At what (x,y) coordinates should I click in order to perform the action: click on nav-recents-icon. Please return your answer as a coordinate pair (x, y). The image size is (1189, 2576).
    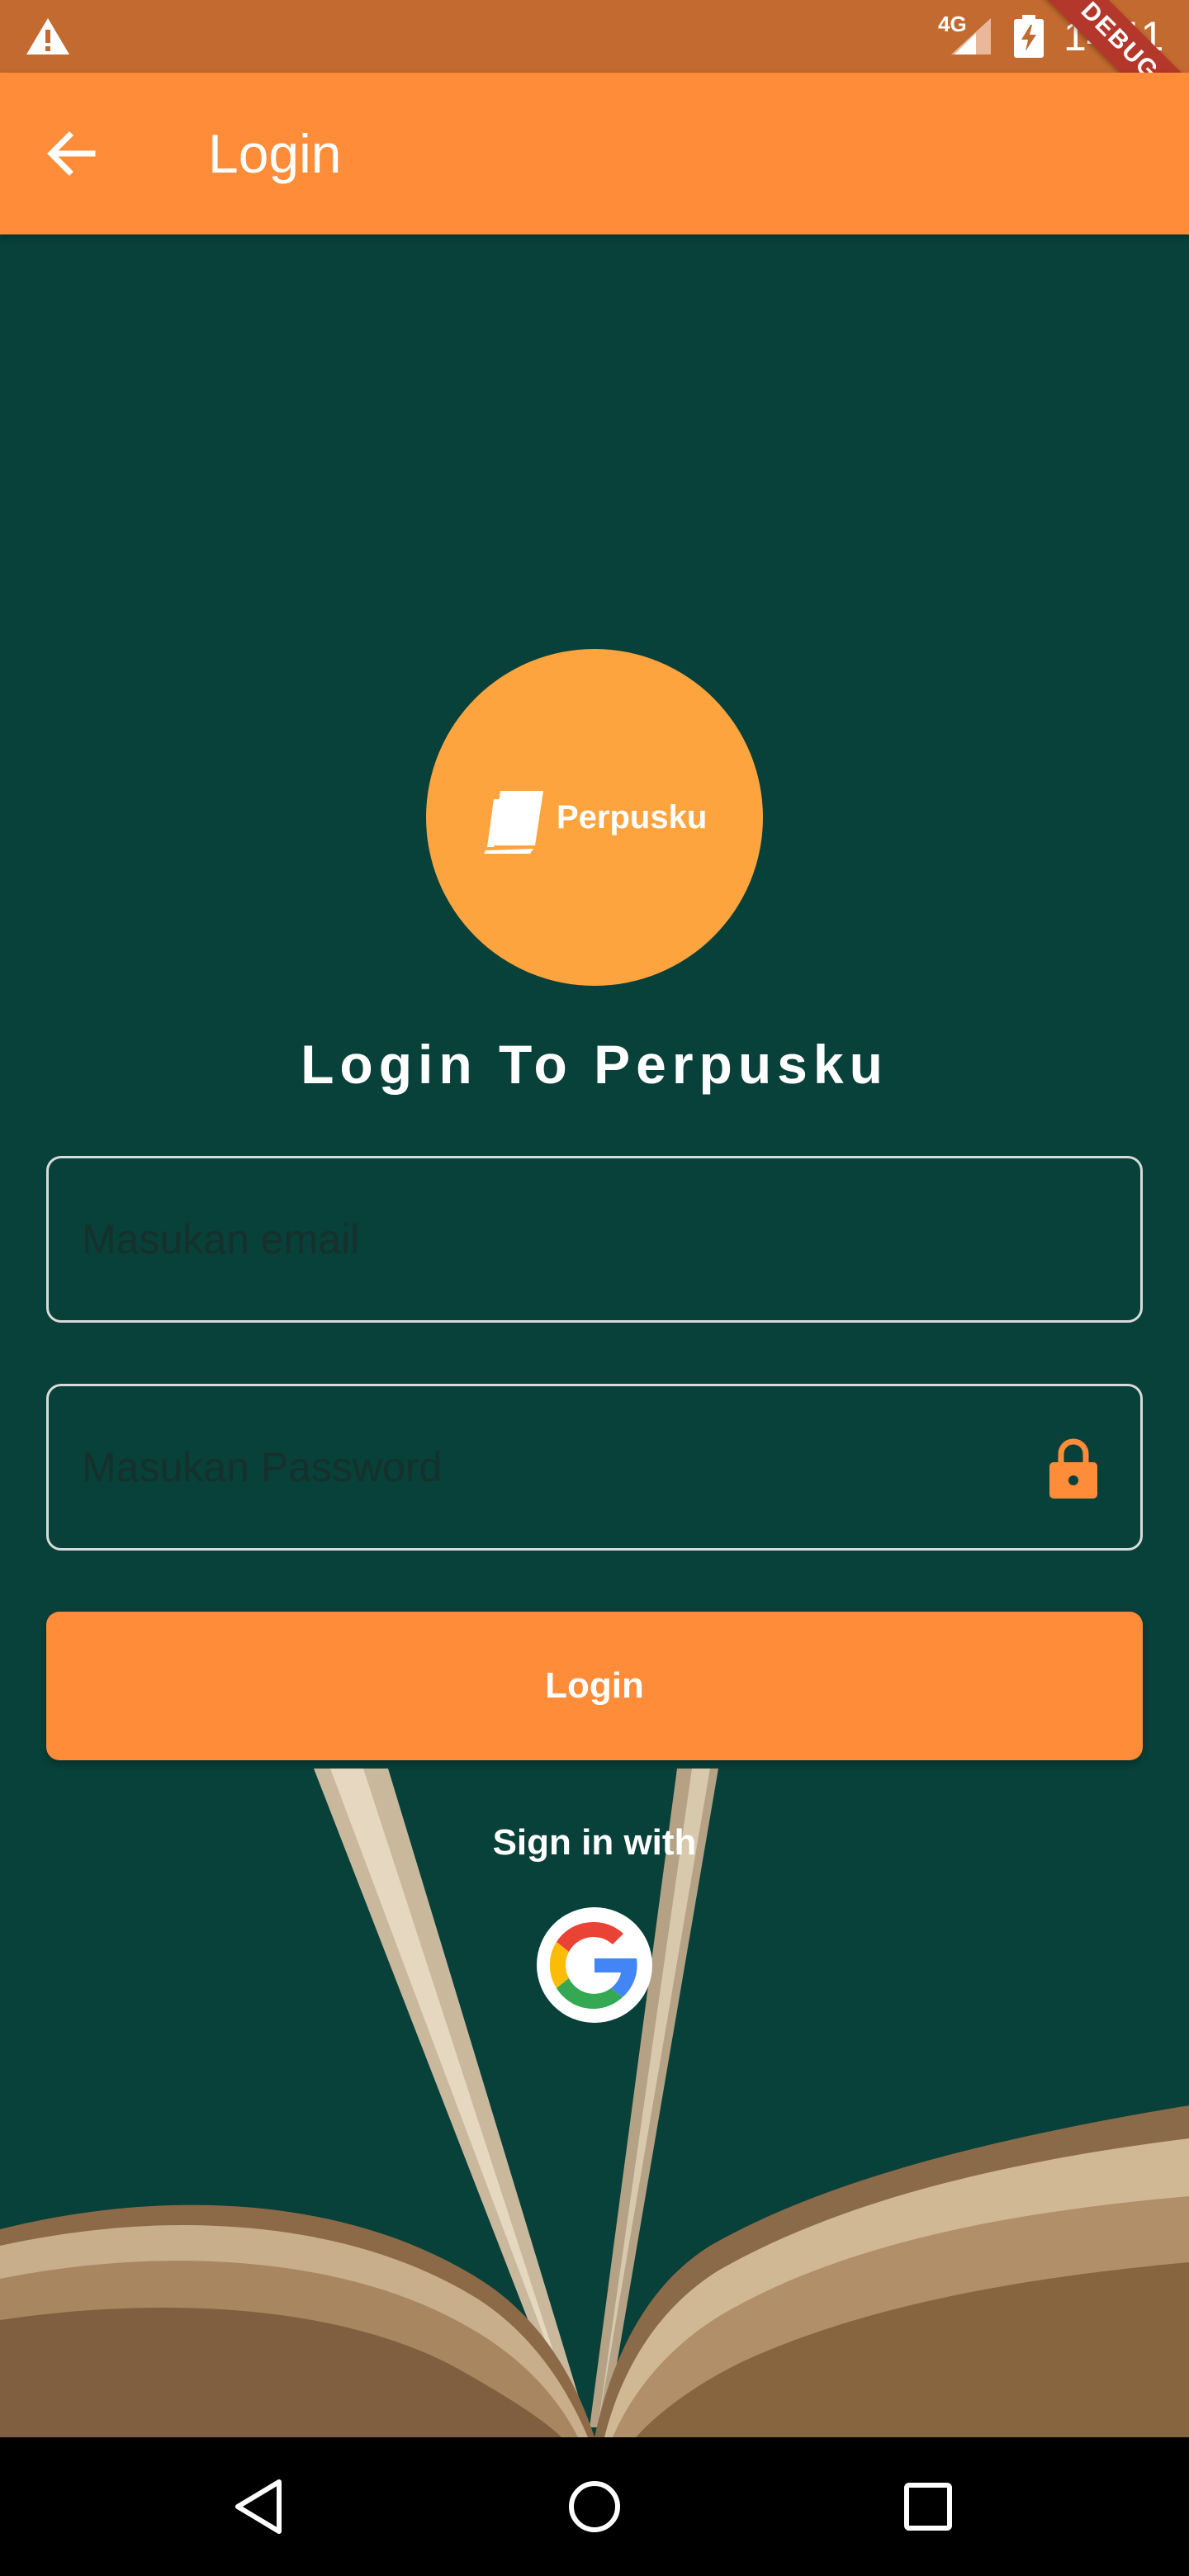
    Looking at the image, I should click on (928, 2506).